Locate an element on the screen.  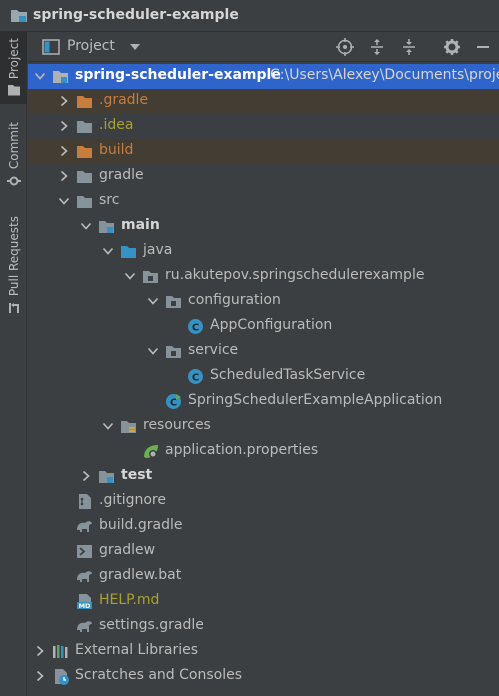
tab-pull-requests: Pull Requests is located at coordinates (13, 268).